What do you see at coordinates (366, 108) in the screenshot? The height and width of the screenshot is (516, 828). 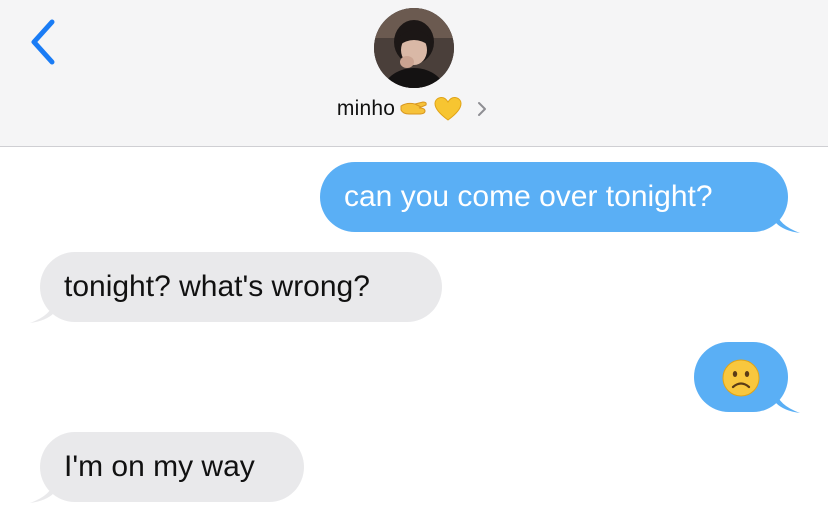 I see `contact-name: minho` at bounding box center [366, 108].